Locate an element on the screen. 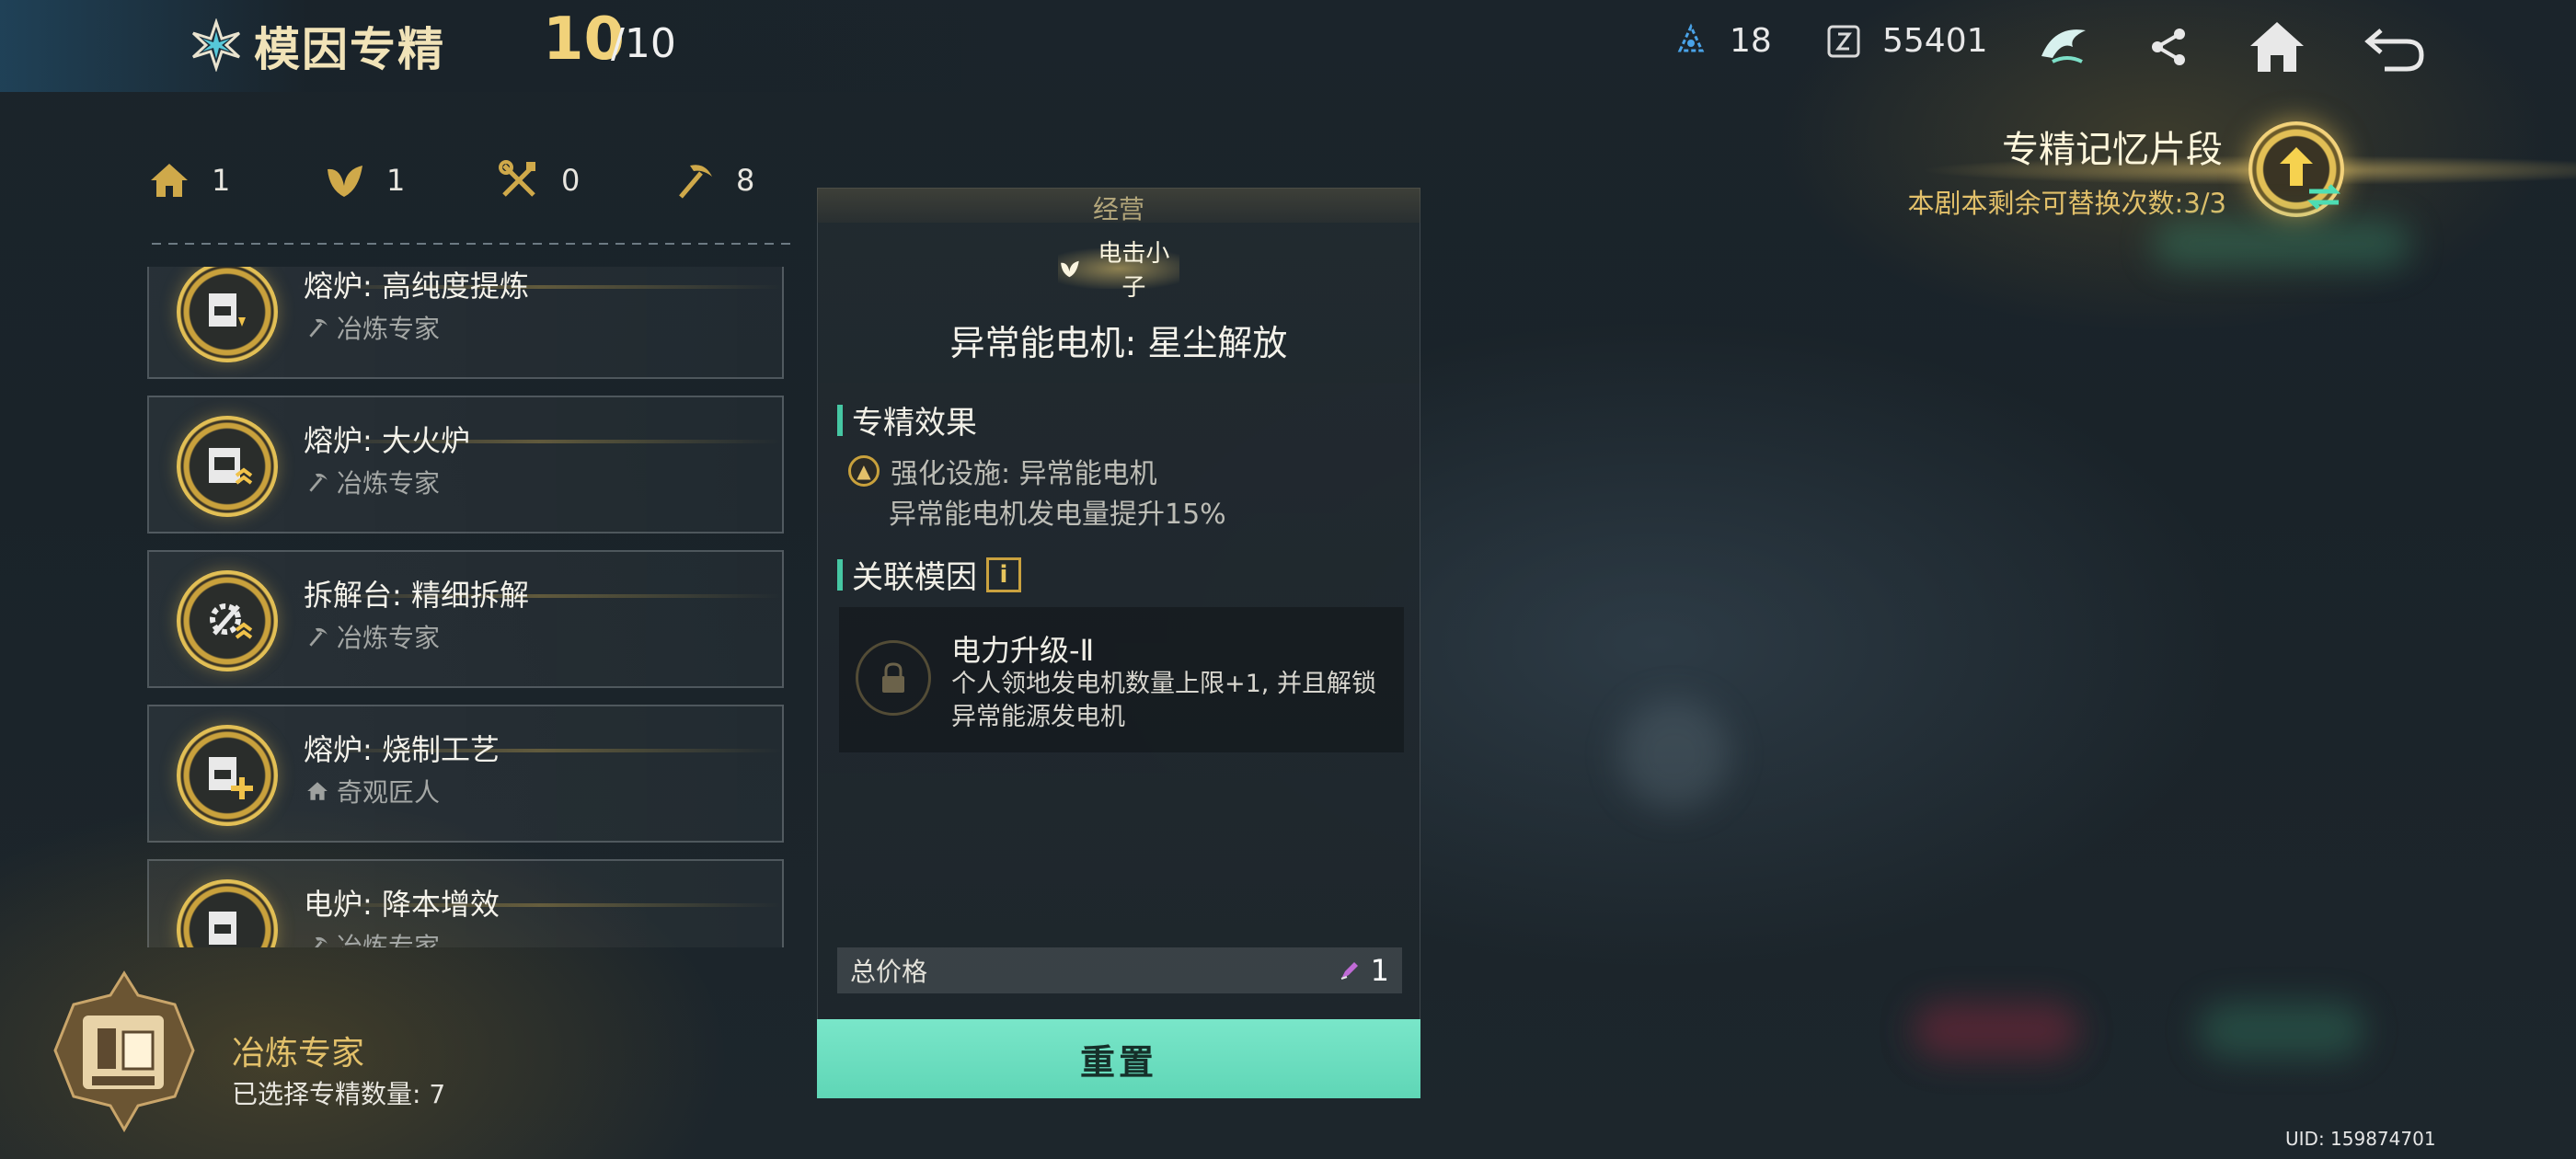 The width and height of the screenshot is (2576, 1159). crystal-icon is located at coordinates (1691, 37).